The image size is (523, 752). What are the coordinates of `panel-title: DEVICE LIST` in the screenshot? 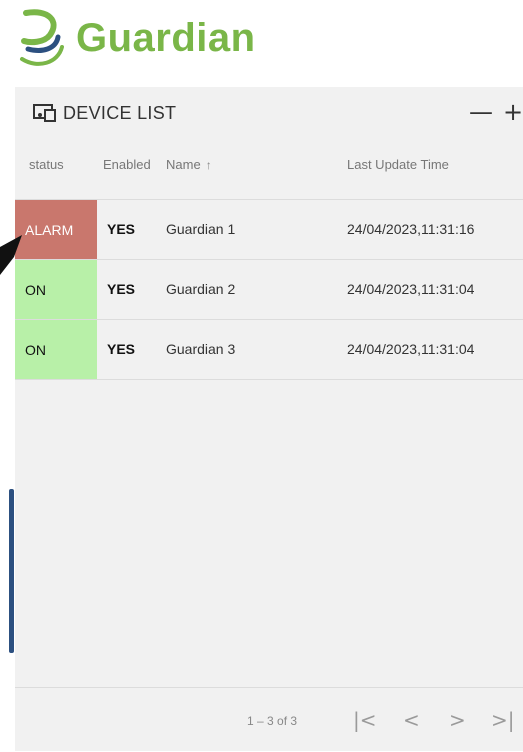 It's located at (120, 113).